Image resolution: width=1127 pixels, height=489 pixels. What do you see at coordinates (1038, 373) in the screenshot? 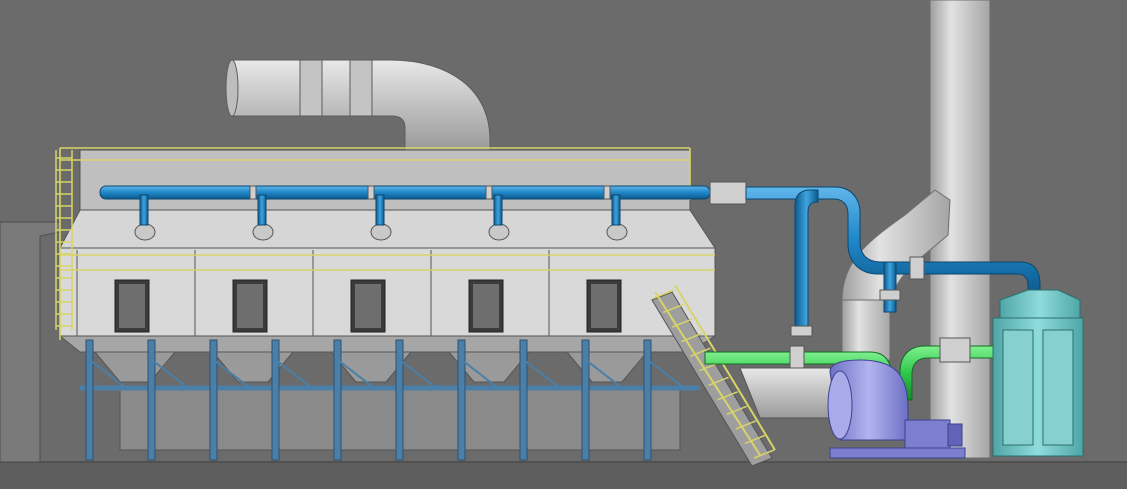
I see `filter-unit` at bounding box center [1038, 373].